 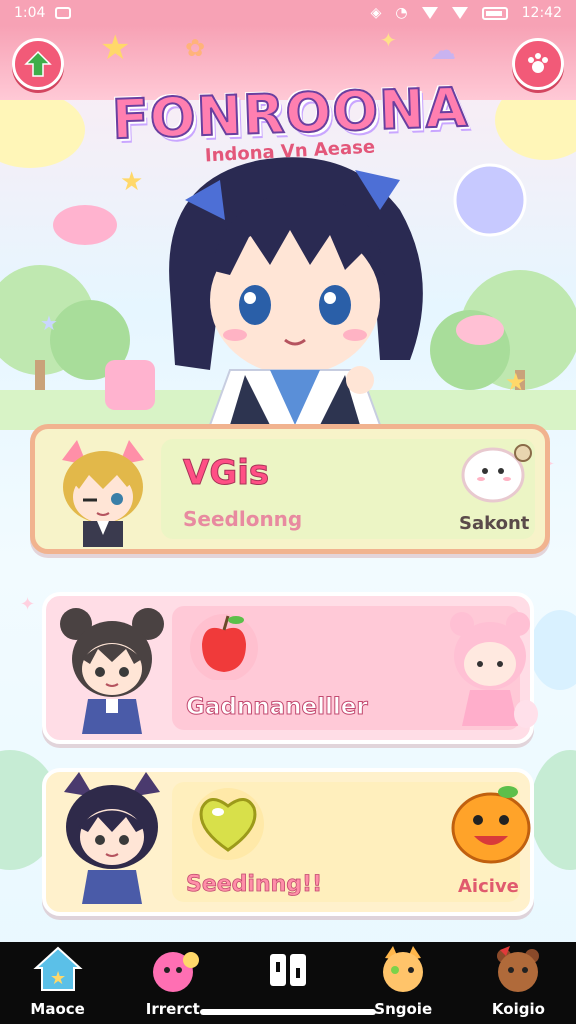 I want to click on home-indicator, so click(x=288, y=1012).